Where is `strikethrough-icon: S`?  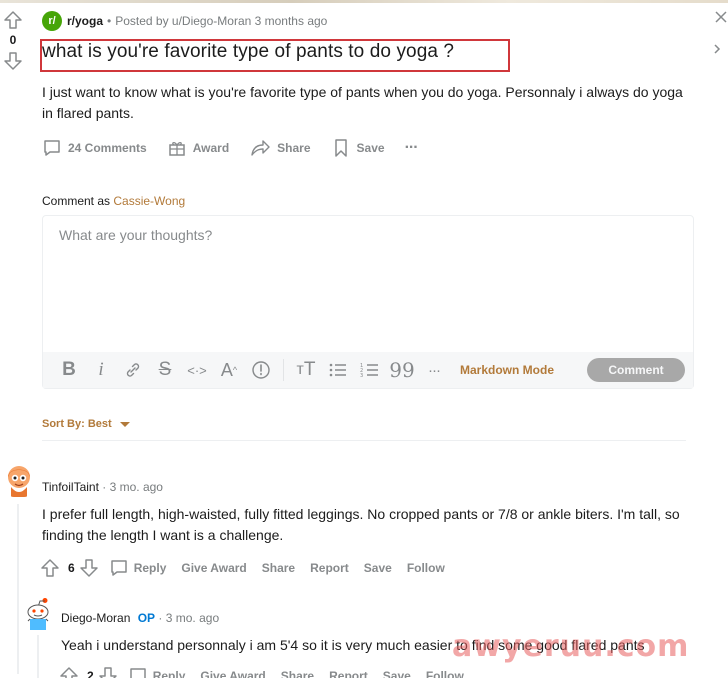
strikethrough-icon: S is located at coordinates (165, 370).